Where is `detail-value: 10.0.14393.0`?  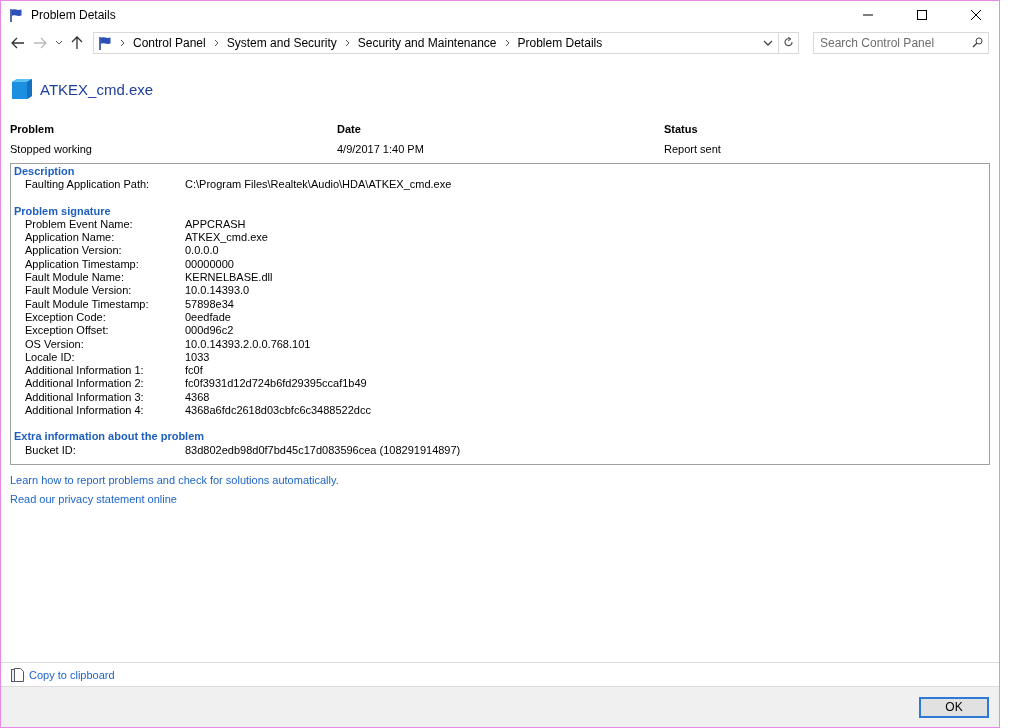
detail-value: 10.0.14393.0 is located at coordinates (218, 291).